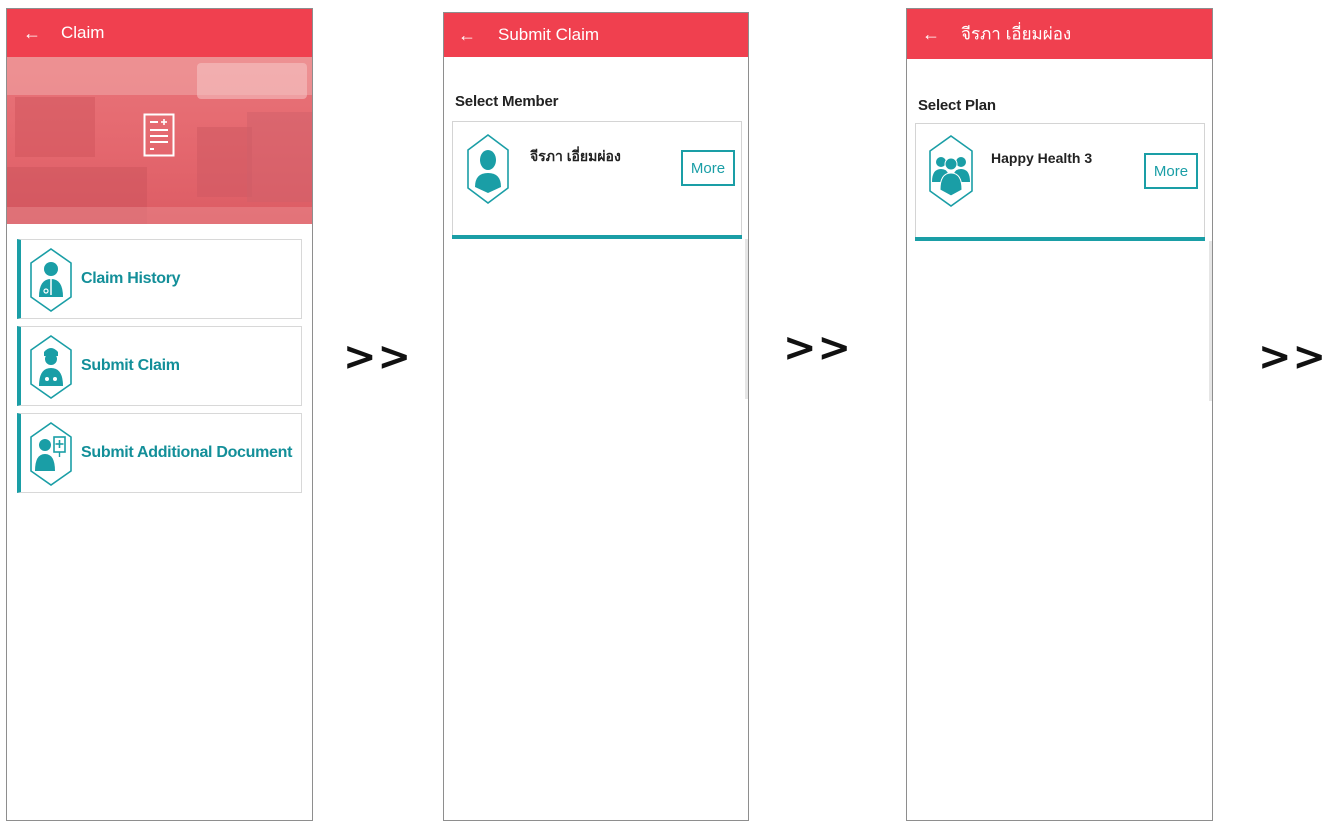 This screenshot has height=821, width=1331. Describe the element at coordinates (159, 135) in the screenshot. I see `document-icon` at that location.